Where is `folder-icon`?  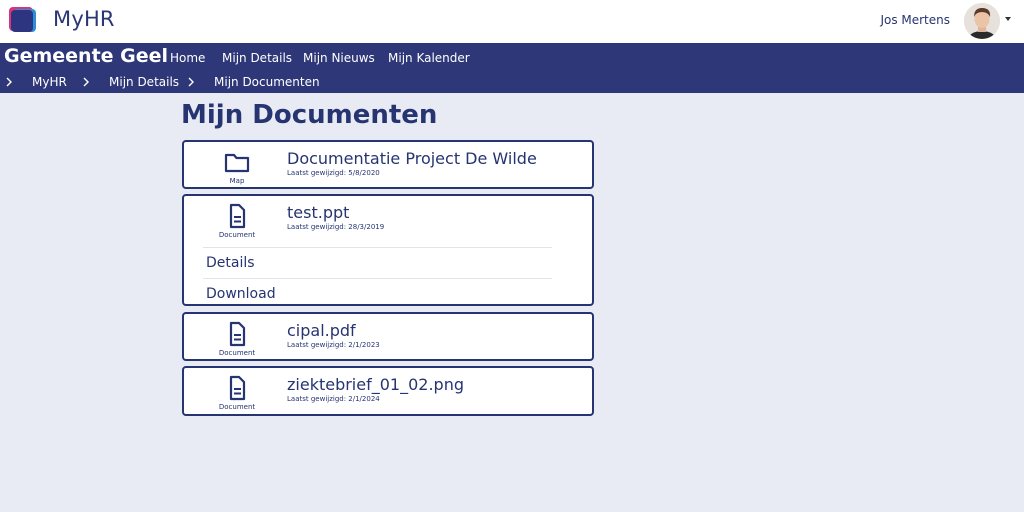
folder-icon is located at coordinates (237, 163).